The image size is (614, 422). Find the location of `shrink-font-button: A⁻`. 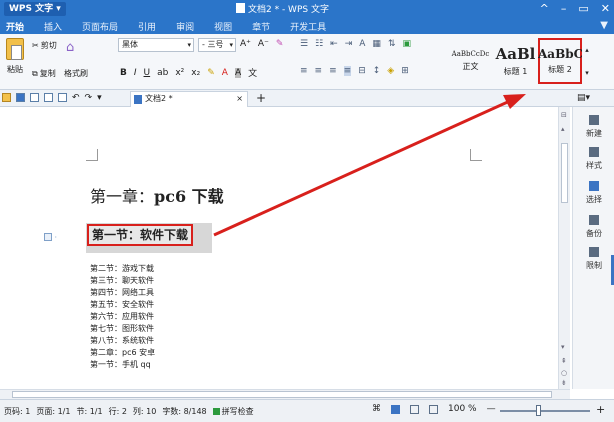

shrink-font-button: A⁻ is located at coordinates (263, 44).